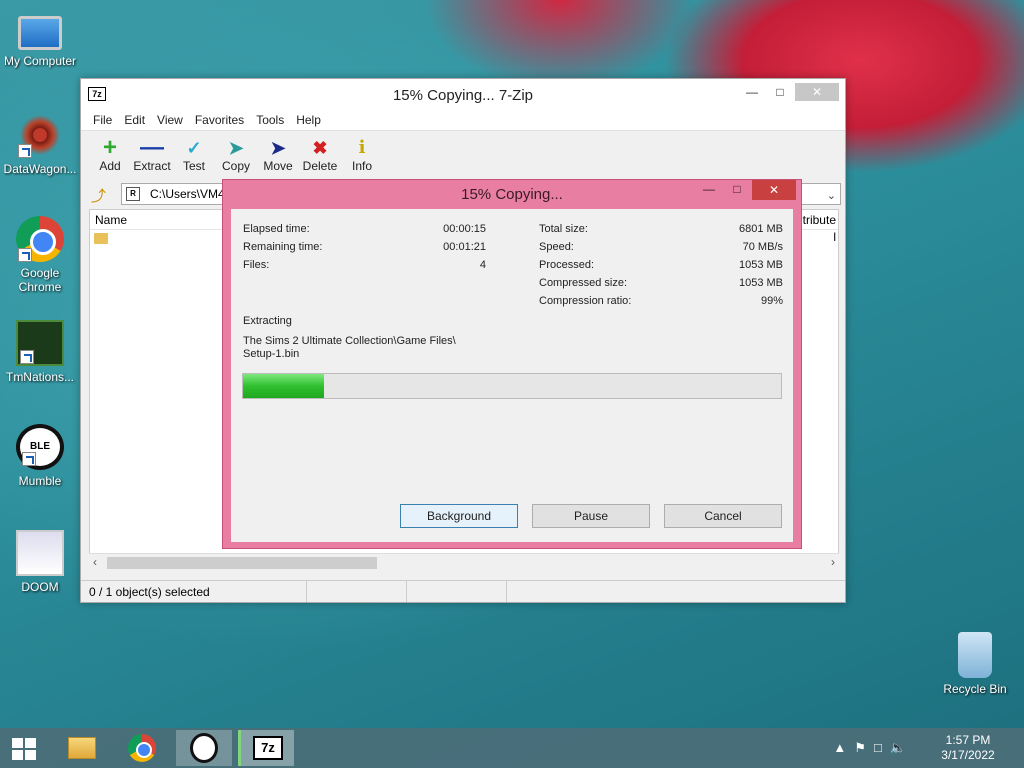 The width and height of the screenshot is (1024, 768). Describe the element at coordinates (278, 166) in the screenshot. I see `move-label: Move` at that location.